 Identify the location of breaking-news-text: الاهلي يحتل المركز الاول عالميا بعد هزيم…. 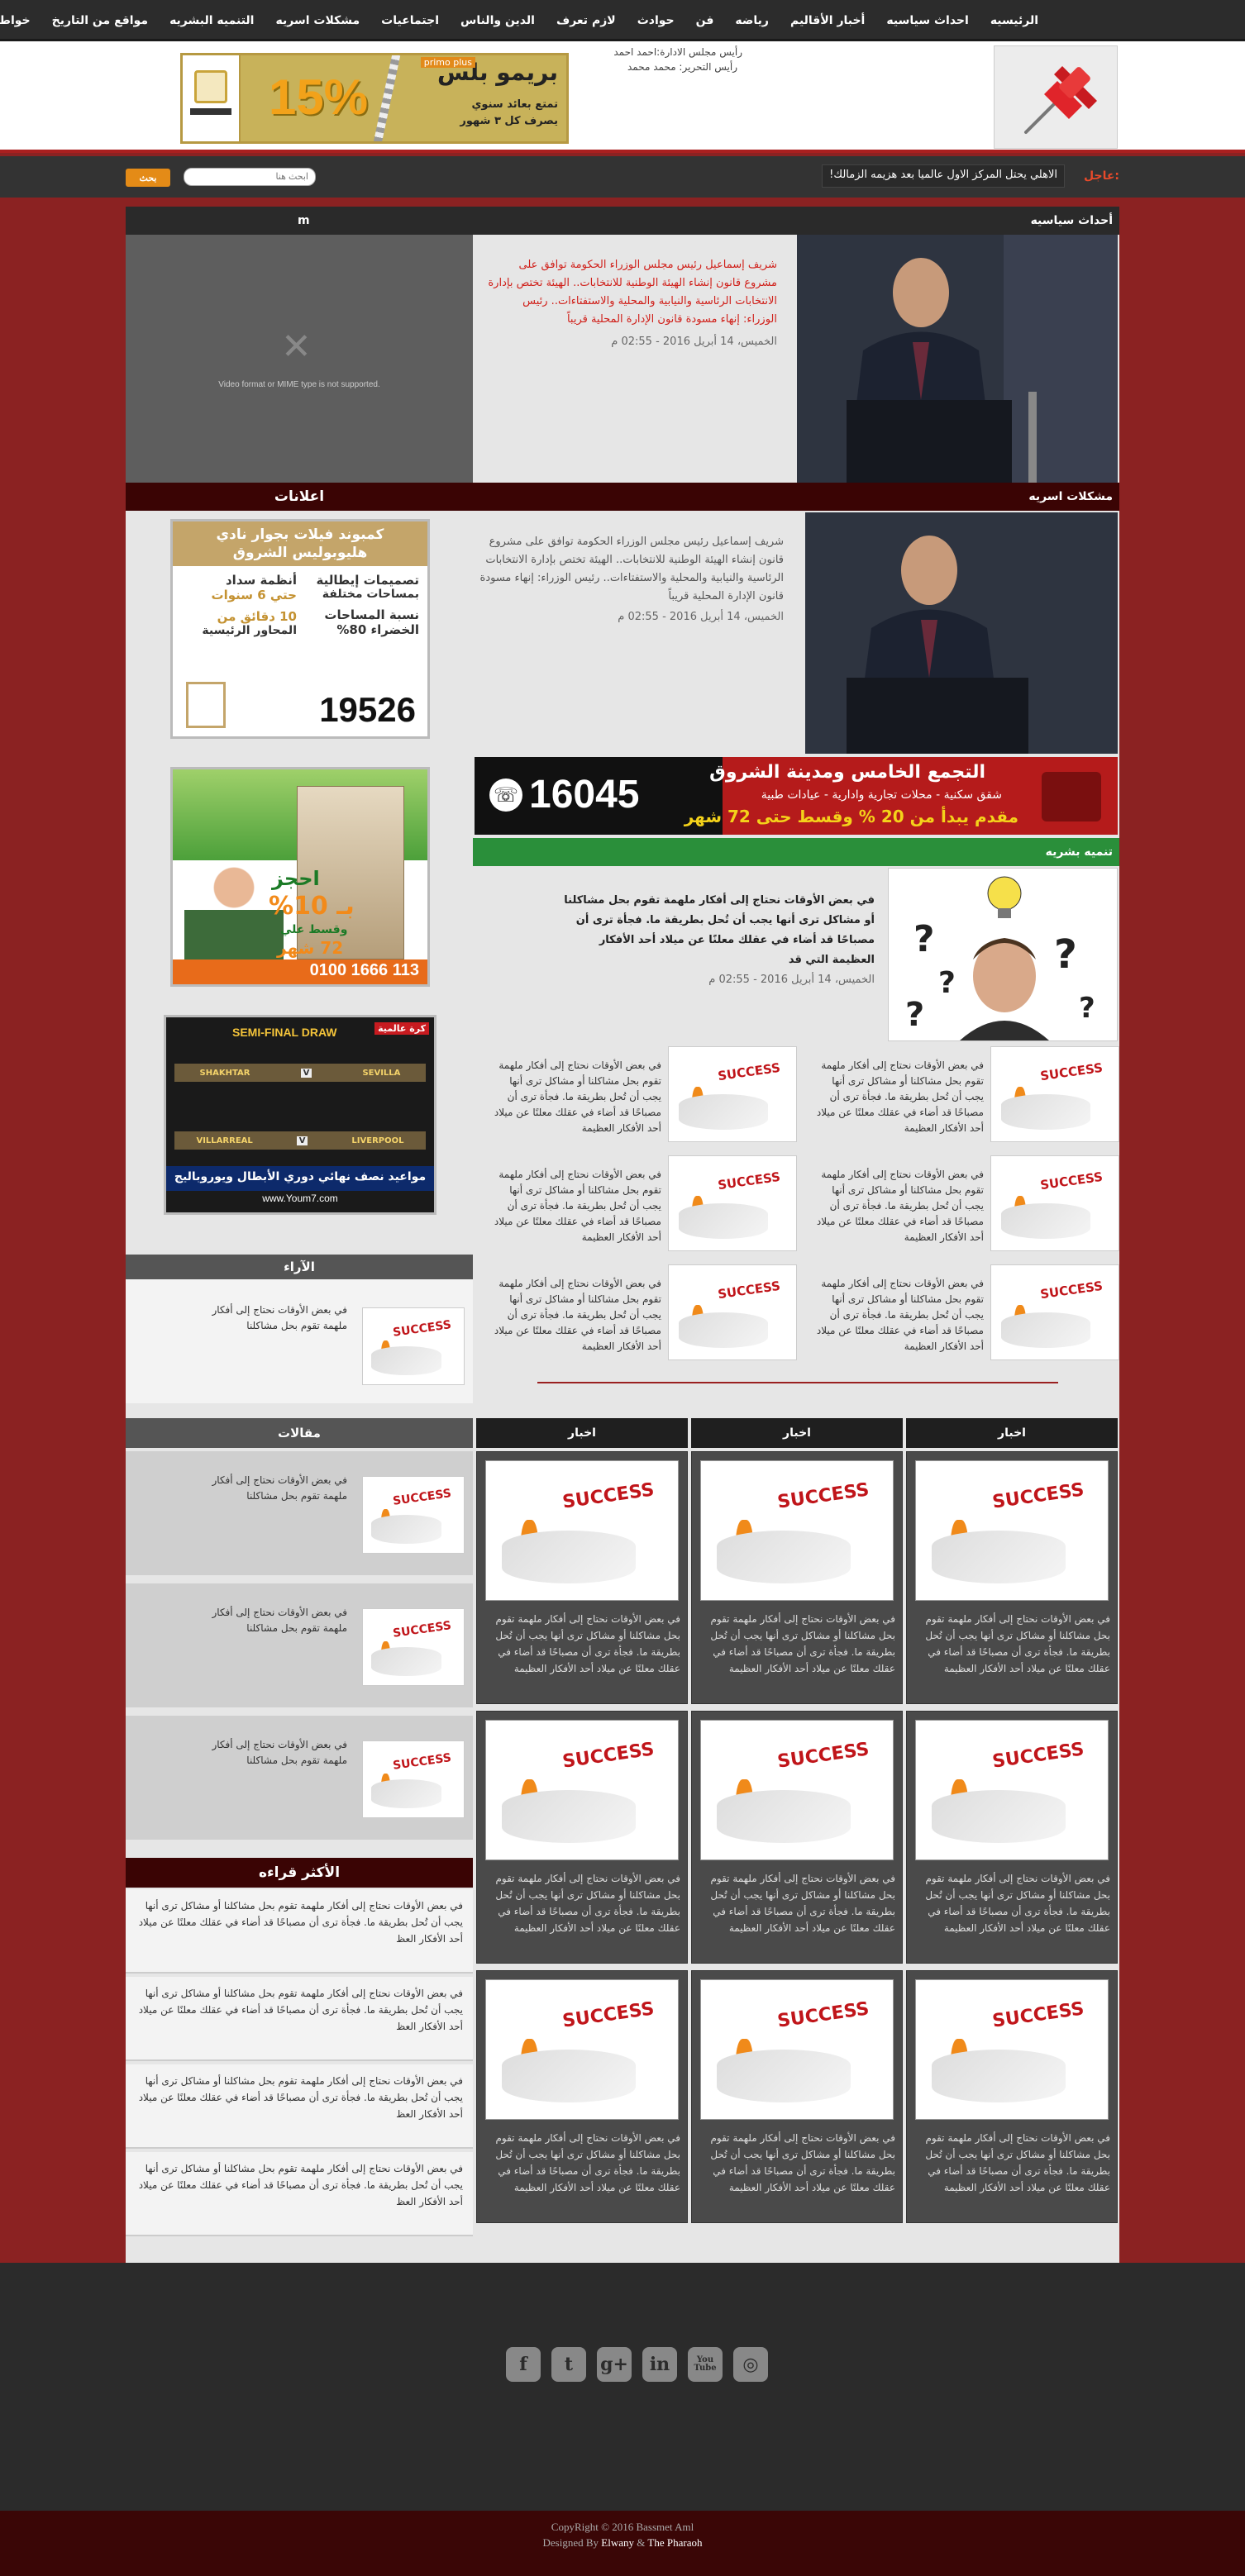
(943, 176).